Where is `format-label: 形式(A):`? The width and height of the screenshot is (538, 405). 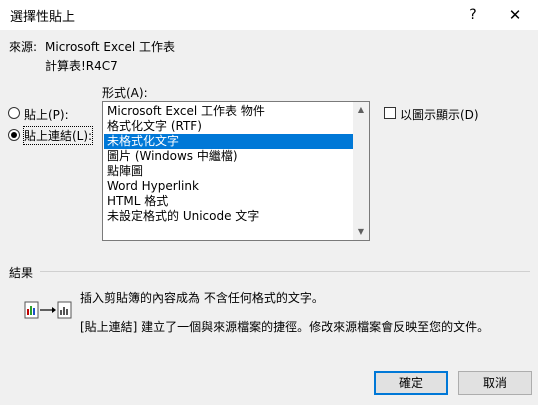
format-label: 形式(A): is located at coordinates (125, 93).